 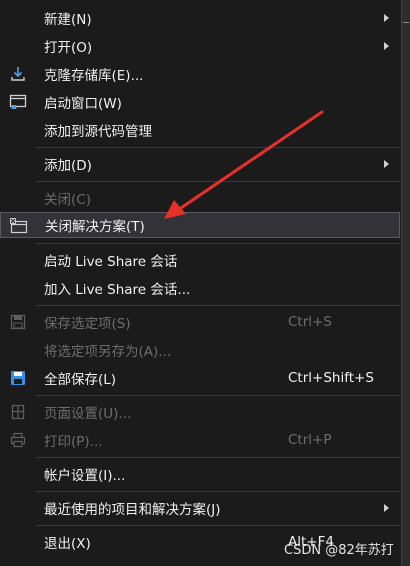 What do you see at coordinates (339, 550) in the screenshot?
I see `watermark: CSDN @82年苏打` at bounding box center [339, 550].